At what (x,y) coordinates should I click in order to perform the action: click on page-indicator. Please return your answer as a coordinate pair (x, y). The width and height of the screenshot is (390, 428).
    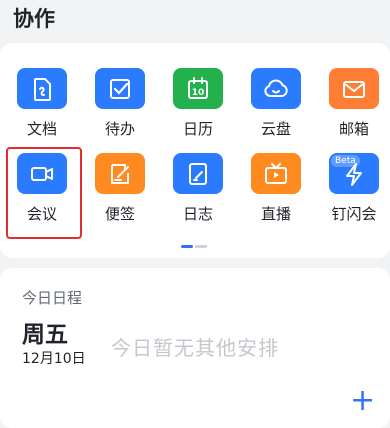
    Looking at the image, I should click on (195, 247).